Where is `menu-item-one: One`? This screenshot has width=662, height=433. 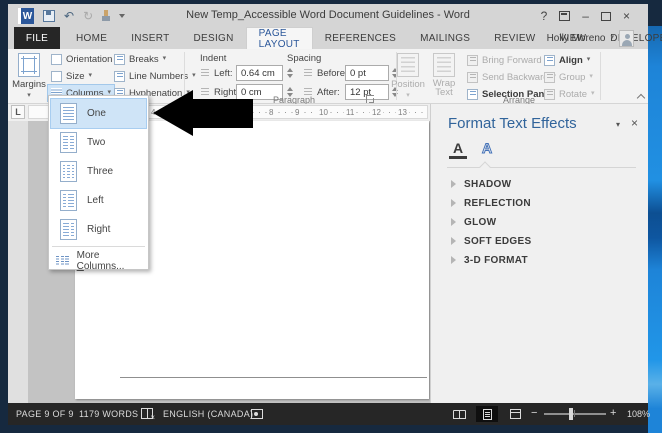 menu-item-one: One is located at coordinates (98, 113).